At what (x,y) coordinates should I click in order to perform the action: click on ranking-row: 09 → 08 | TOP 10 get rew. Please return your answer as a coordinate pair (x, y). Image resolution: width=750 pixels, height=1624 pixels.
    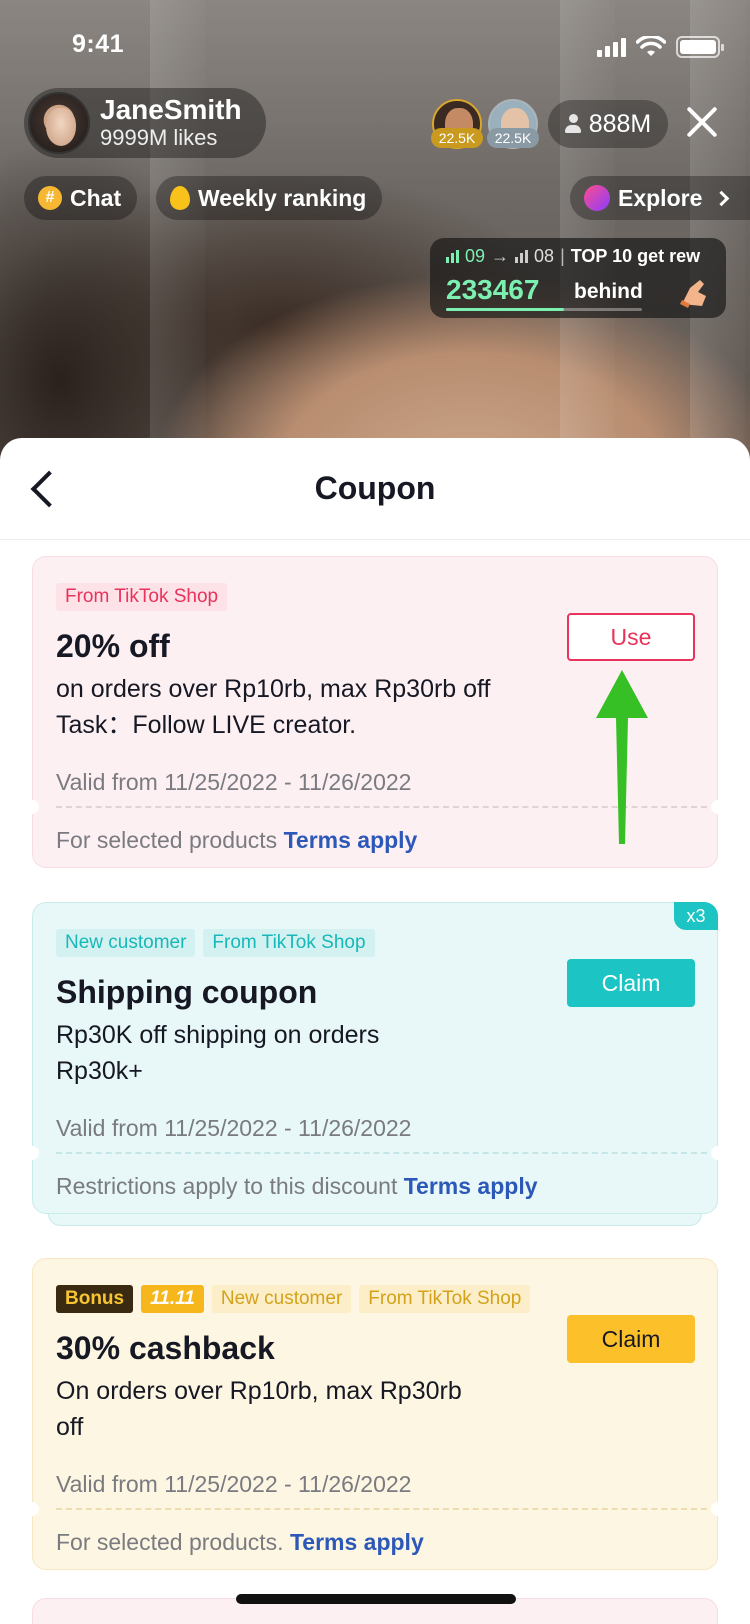
    Looking at the image, I should click on (573, 256).